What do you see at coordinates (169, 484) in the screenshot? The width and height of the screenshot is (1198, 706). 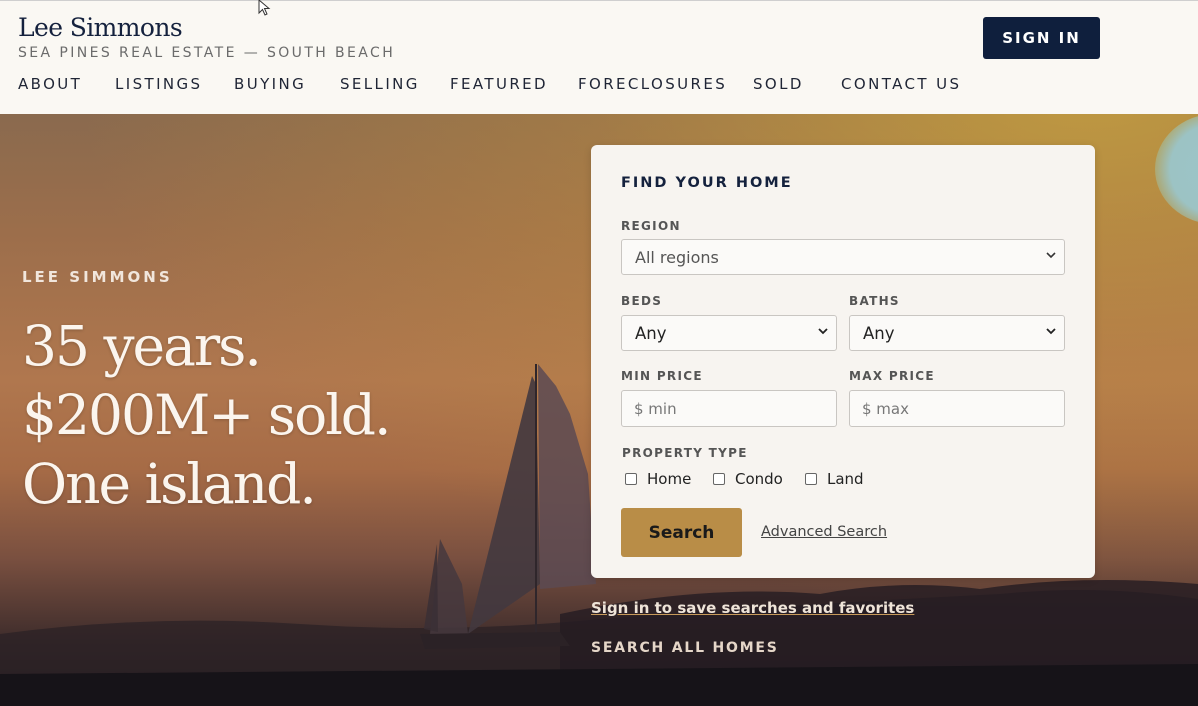 I see `hero-title-line: One island.` at bounding box center [169, 484].